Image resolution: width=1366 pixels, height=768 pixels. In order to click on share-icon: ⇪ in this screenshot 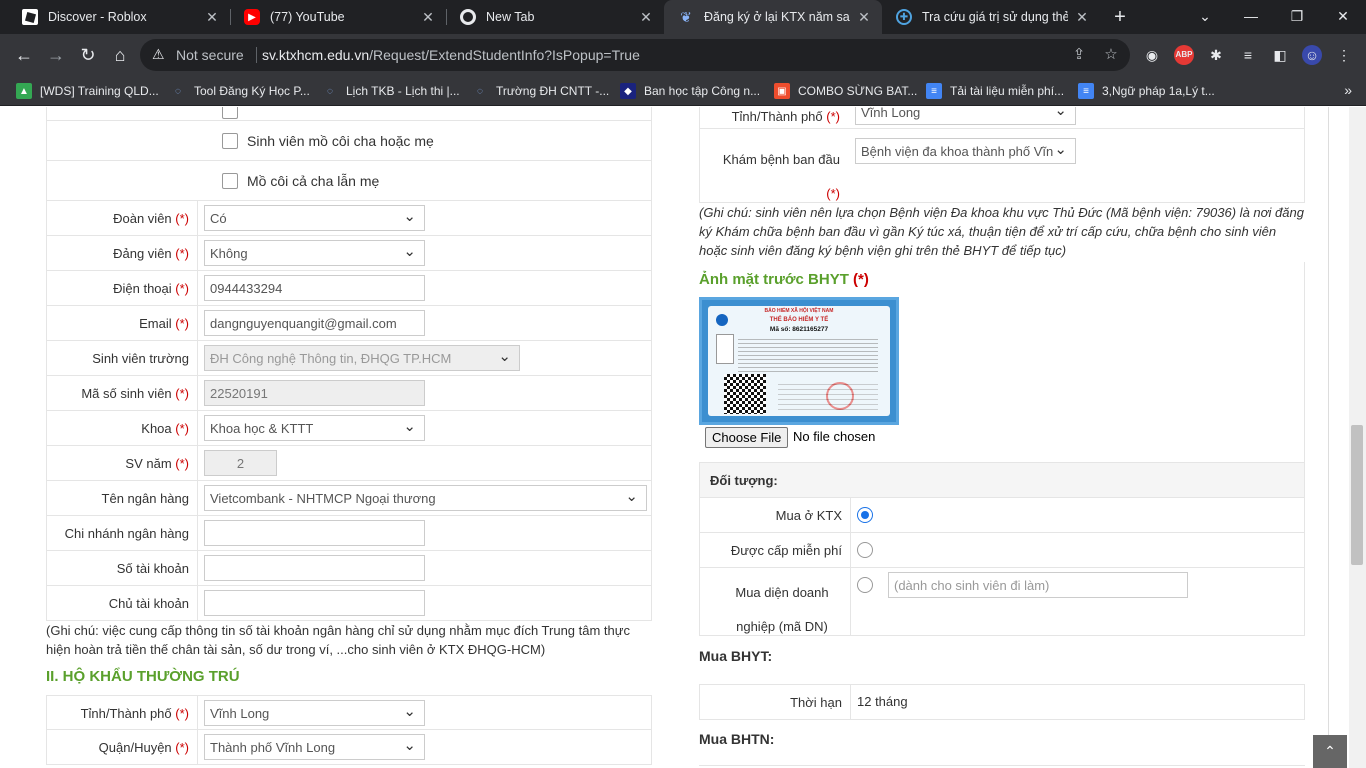, I will do `click(1079, 55)`.